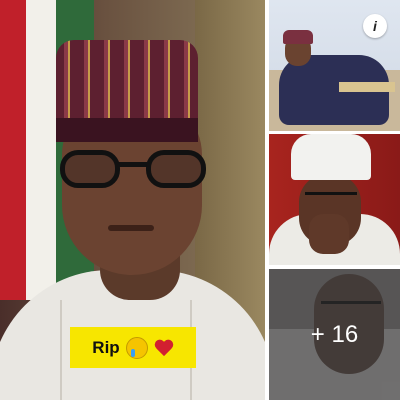  I want to click on more-count: + 16, so click(334, 334).